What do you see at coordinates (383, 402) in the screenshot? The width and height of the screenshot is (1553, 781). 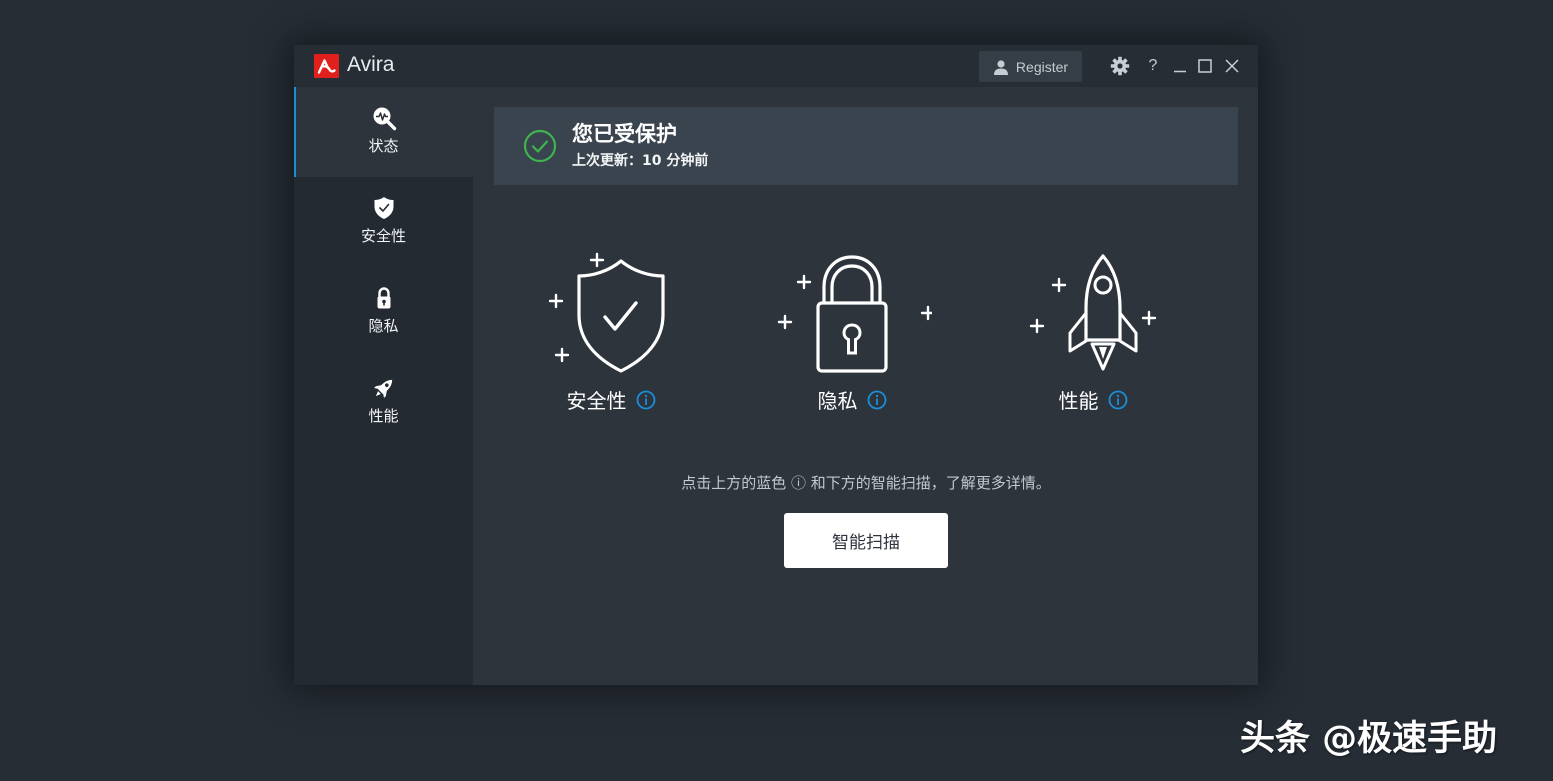 I see `sidebar-item-performance: 性能` at bounding box center [383, 402].